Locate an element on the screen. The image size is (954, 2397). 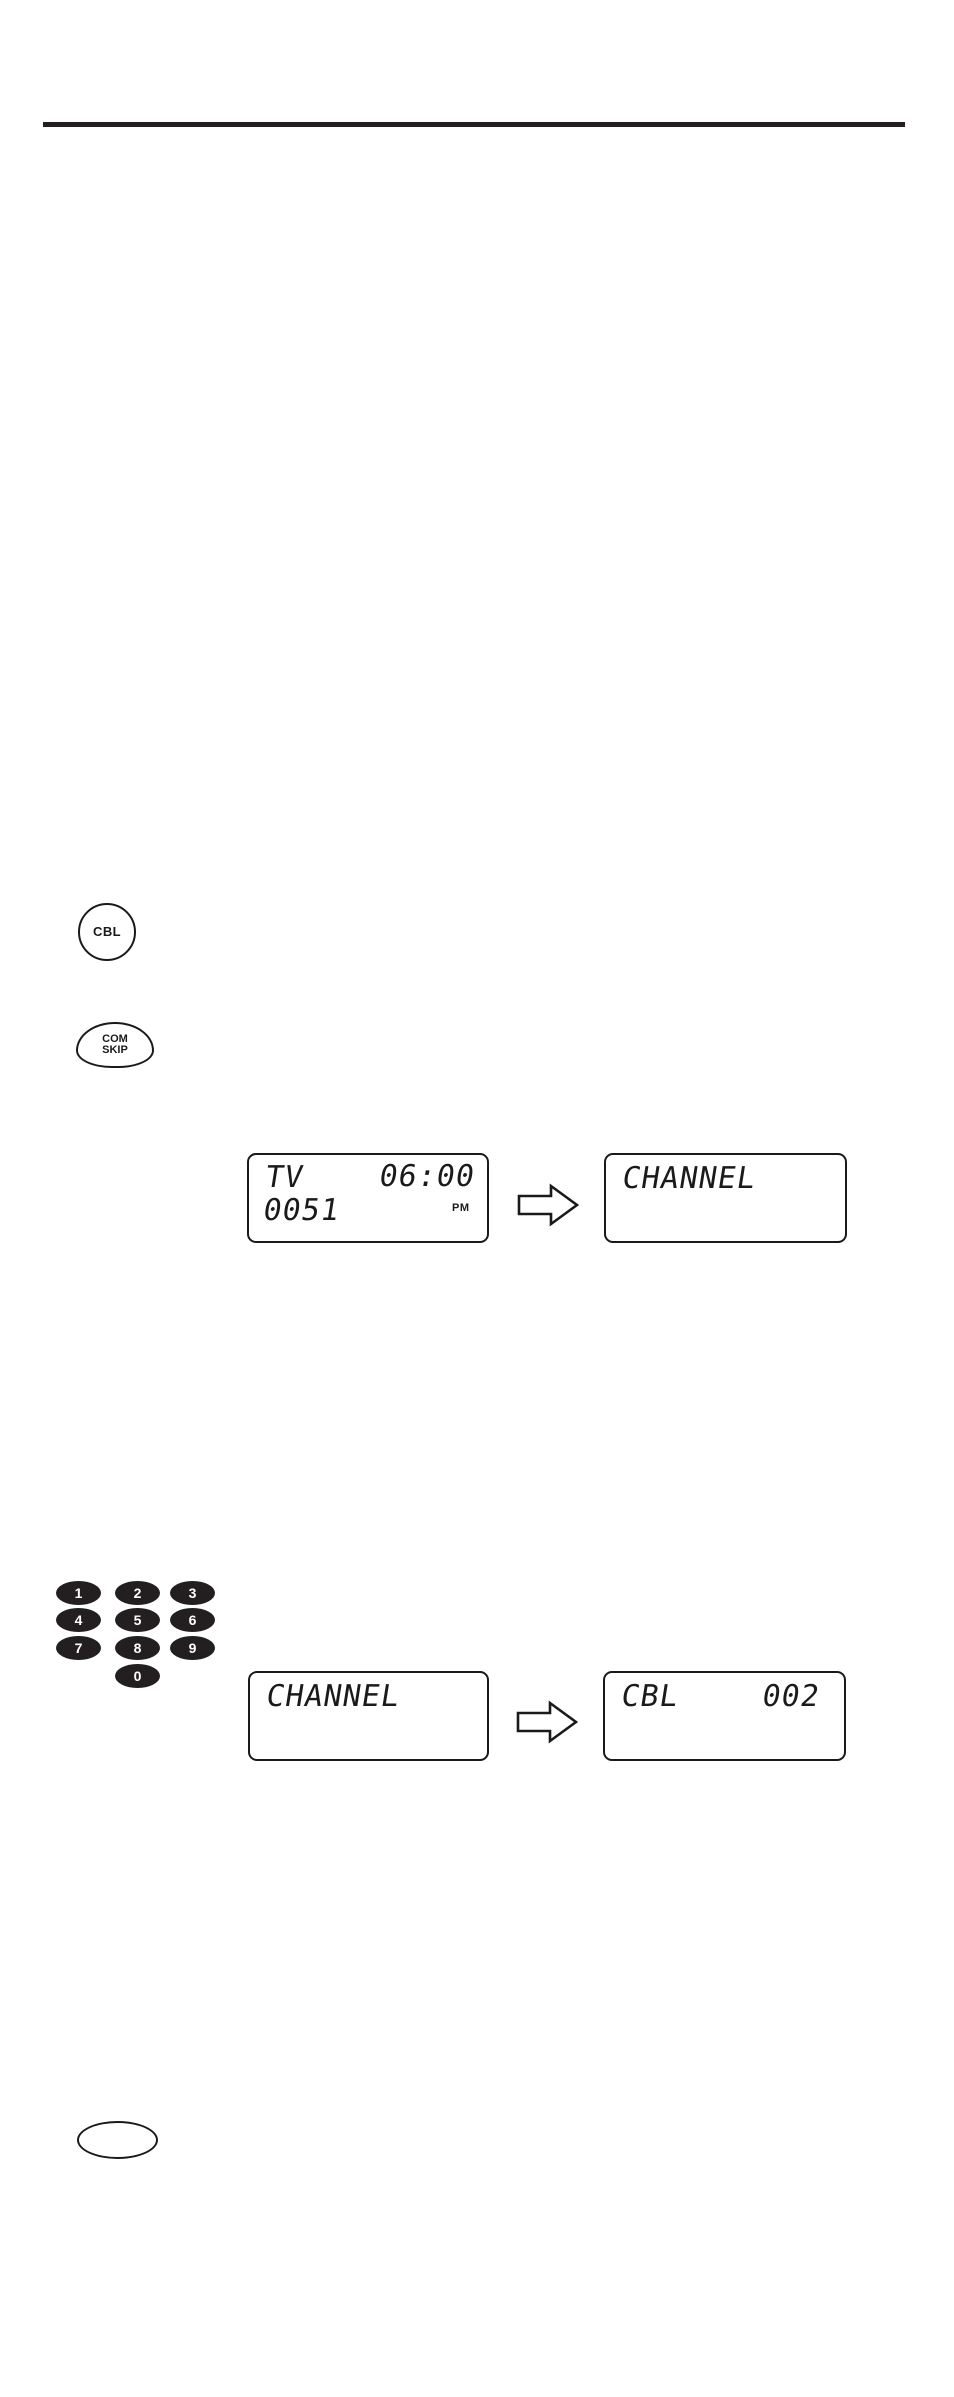
keypad-key-9: 9 is located at coordinates (192, 1648).